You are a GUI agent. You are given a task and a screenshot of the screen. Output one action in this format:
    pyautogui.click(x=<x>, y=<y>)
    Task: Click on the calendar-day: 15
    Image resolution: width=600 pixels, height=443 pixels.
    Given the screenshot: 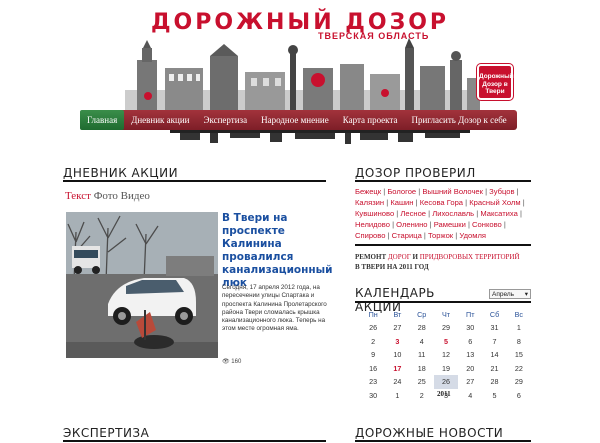 What is the action you would take?
    pyautogui.click(x=518, y=355)
    